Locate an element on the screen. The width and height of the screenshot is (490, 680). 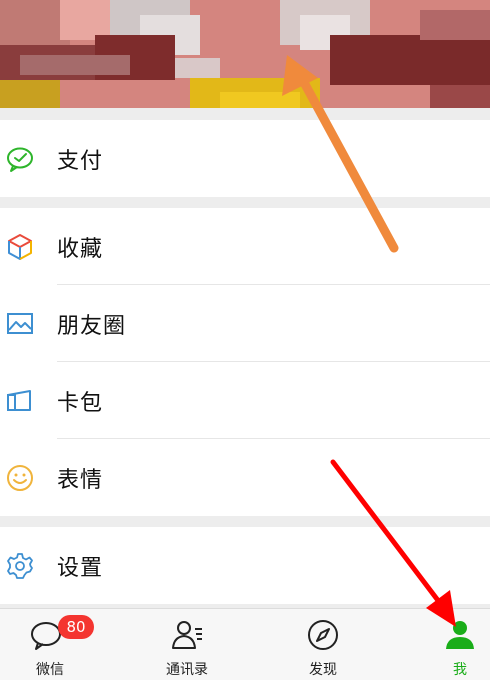
tab-me-label: 我 is located at coordinates (460, 670).